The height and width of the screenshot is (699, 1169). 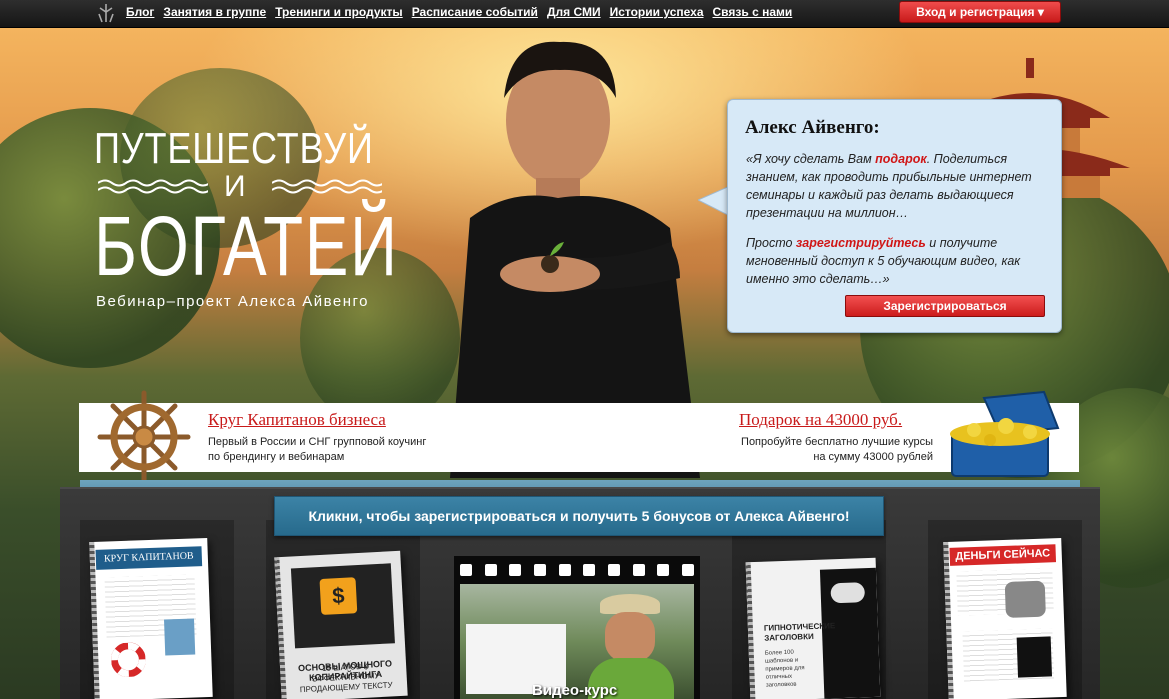 What do you see at coordinates (848, 593) in the screenshot?
I see `hand-glove-image` at bounding box center [848, 593].